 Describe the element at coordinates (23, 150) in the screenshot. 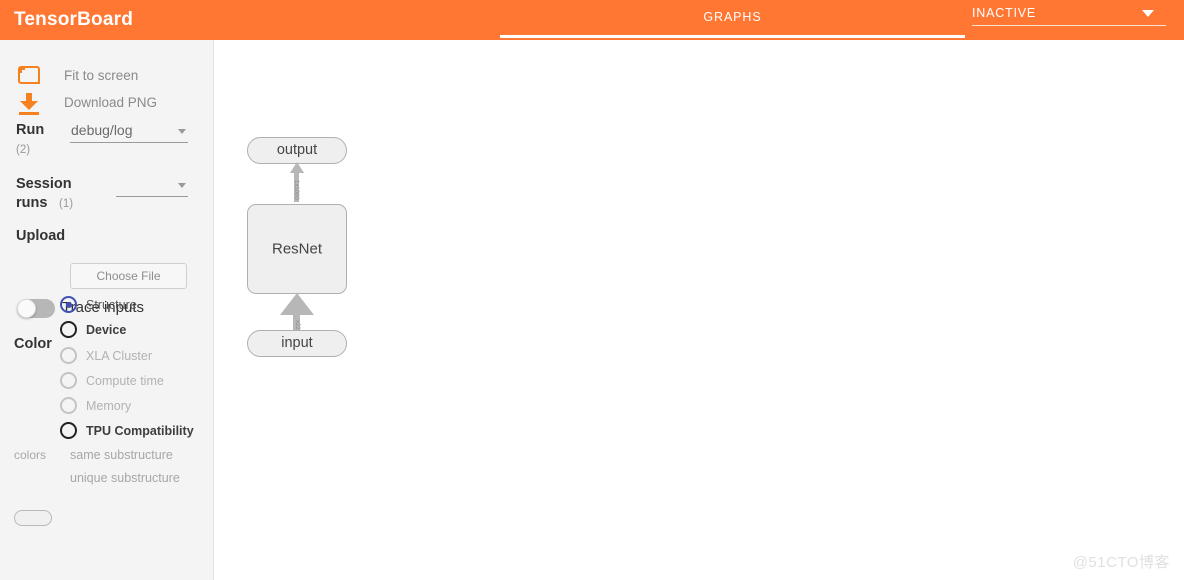

I see `run-count: (2)` at that location.